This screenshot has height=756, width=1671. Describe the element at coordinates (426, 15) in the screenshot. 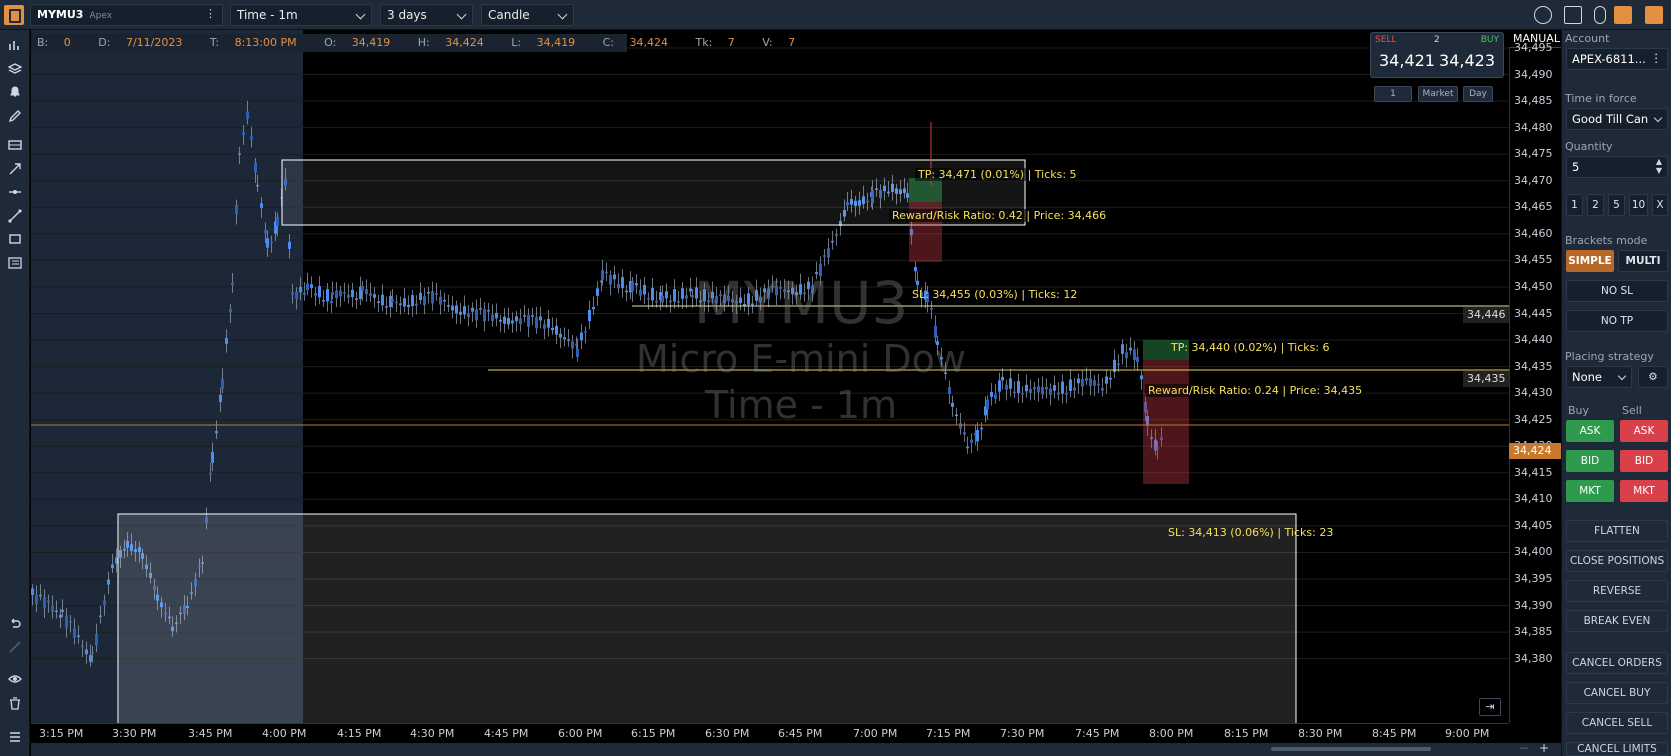

I see `range-dropdown: 3 days` at that location.